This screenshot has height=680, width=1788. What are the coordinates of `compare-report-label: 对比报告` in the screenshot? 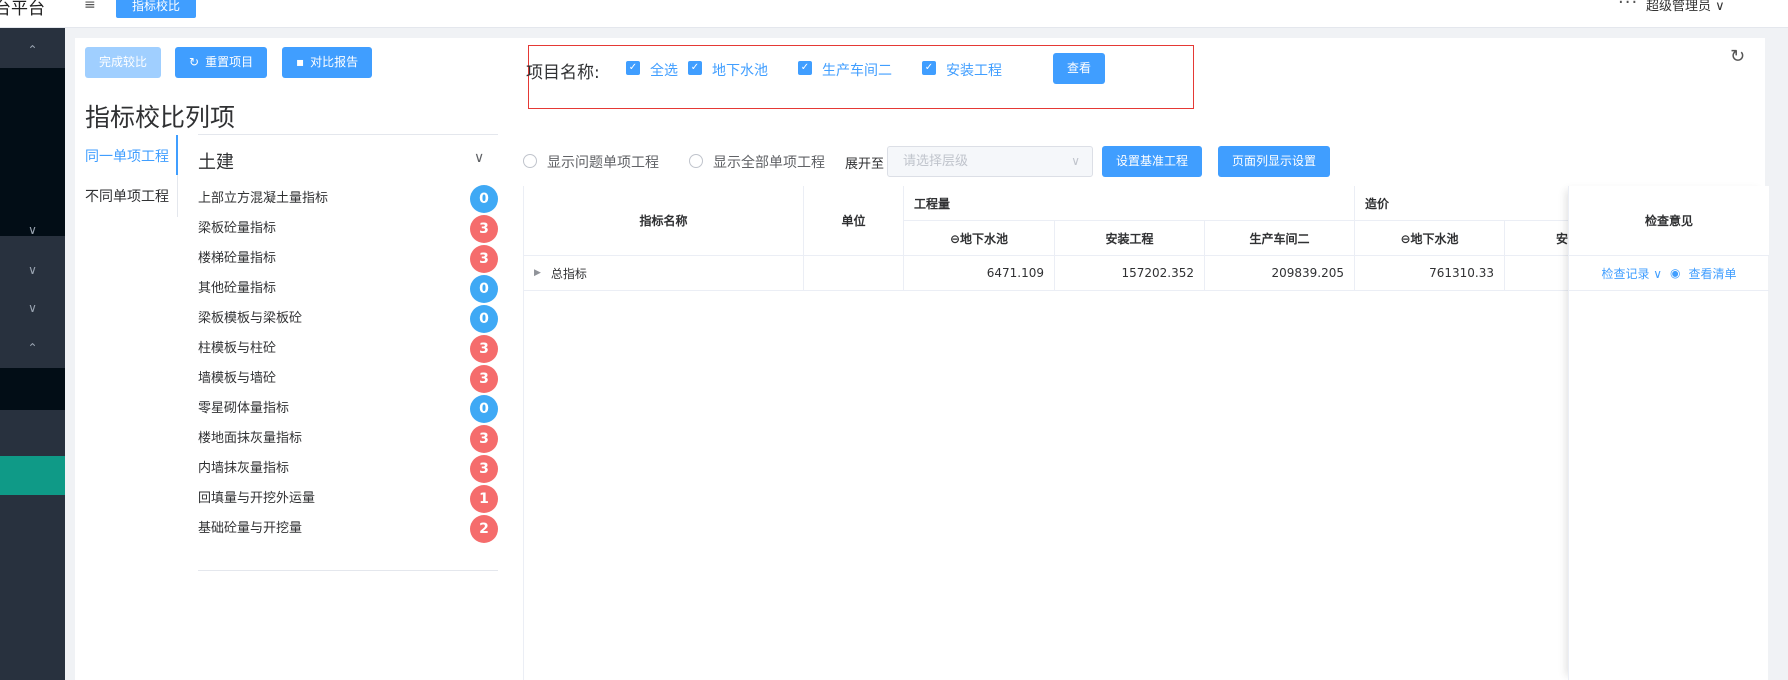 It's located at (334, 62).